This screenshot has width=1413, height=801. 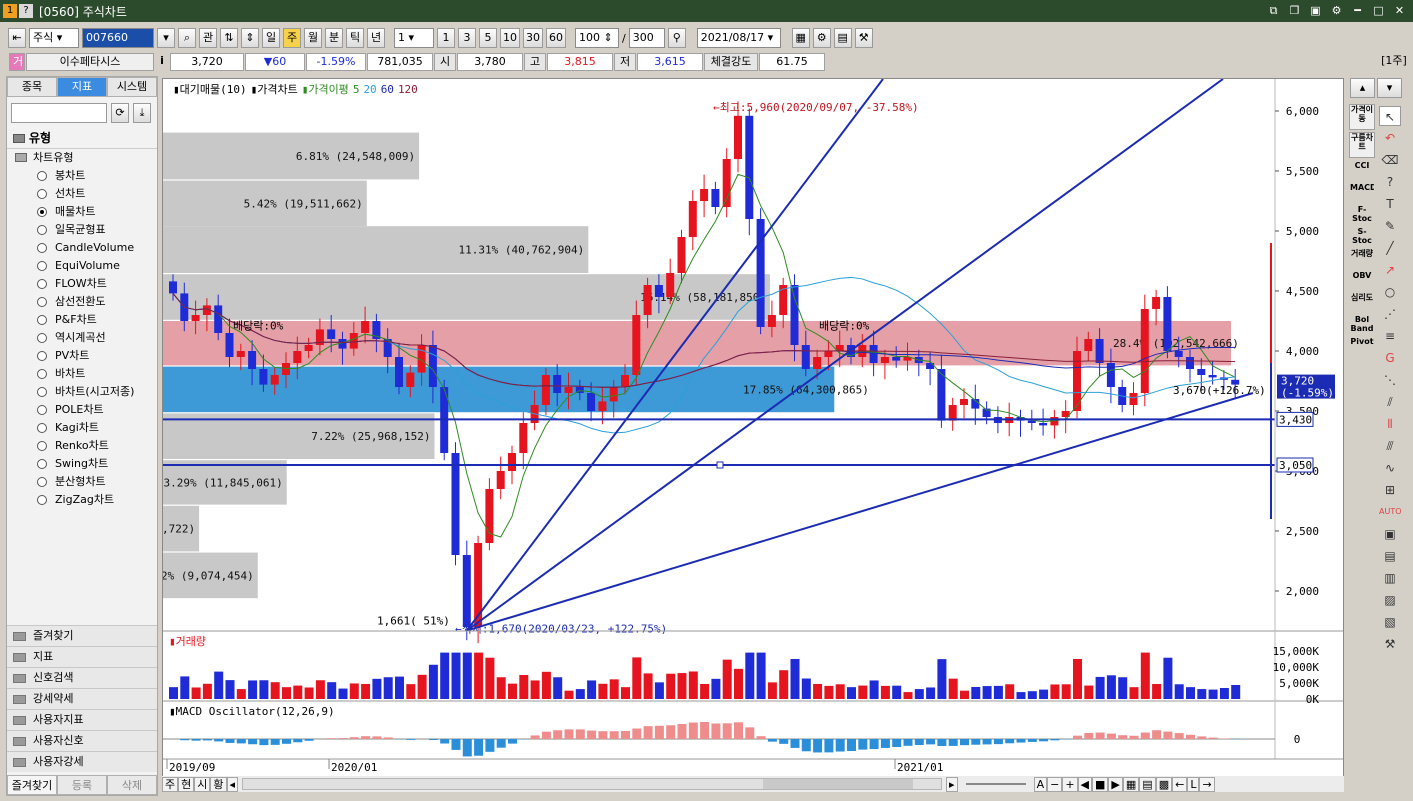 What do you see at coordinates (132, 87) in the screenshot?
I see `tab-system: 시스템` at bounding box center [132, 87].